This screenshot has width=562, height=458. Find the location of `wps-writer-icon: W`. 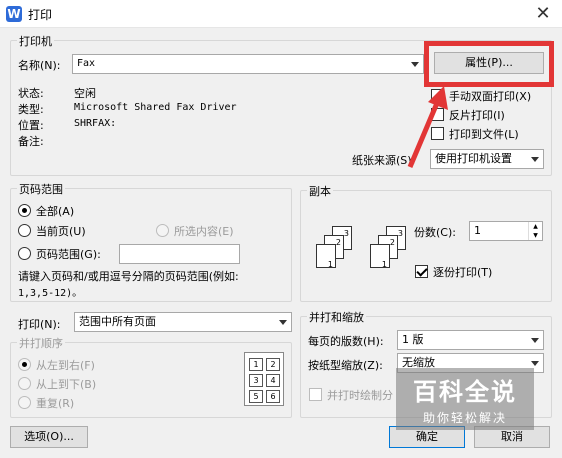

wps-writer-icon: W is located at coordinates (14, 14).